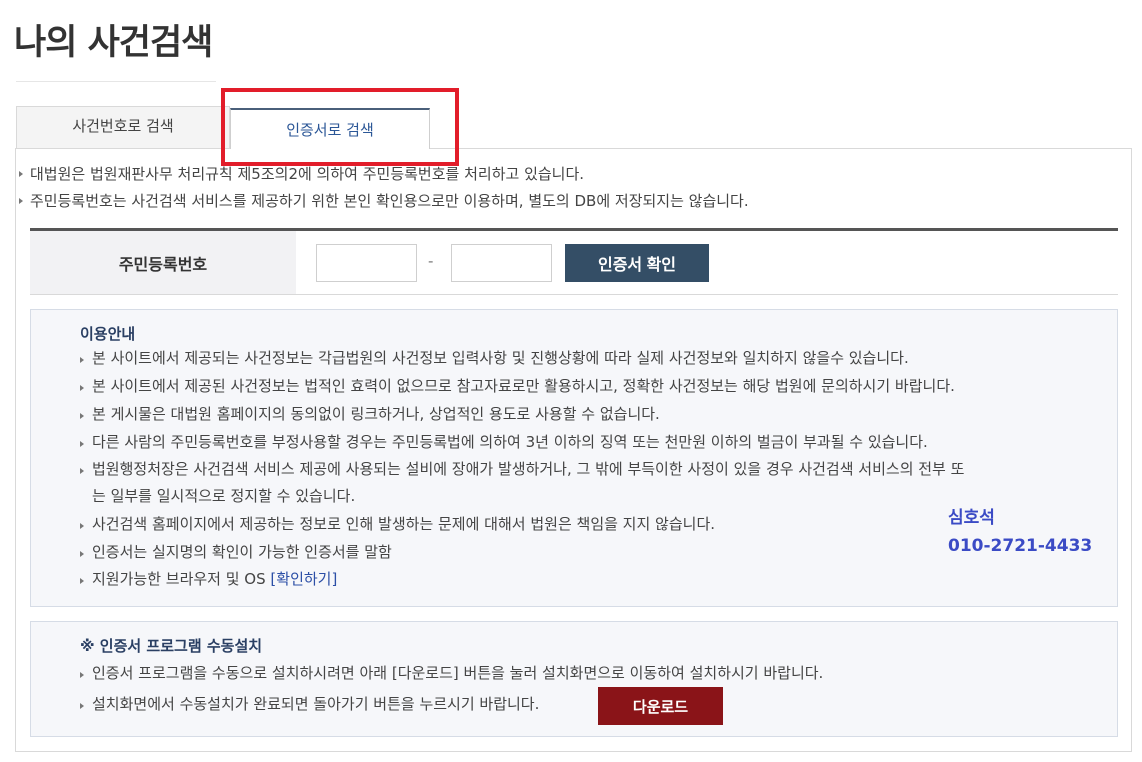 The image size is (1142, 762). What do you see at coordinates (660, 706) in the screenshot?
I see `download-button: 다운로드` at bounding box center [660, 706].